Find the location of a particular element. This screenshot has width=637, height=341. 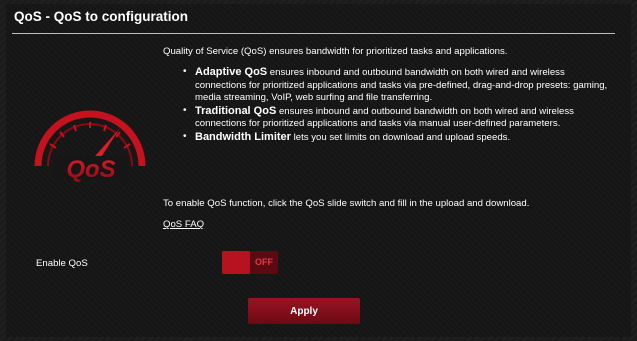

toggle-state-label: OFF is located at coordinates (264, 262).